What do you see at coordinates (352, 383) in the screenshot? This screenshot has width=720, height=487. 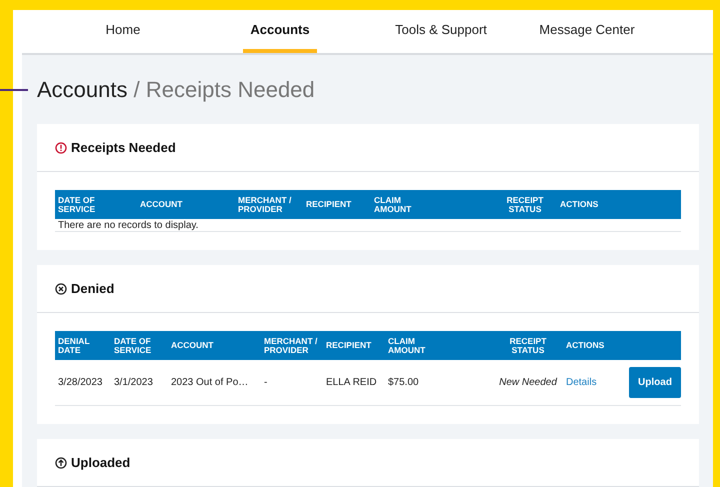 I see `table-cell-text: ELLA REID` at bounding box center [352, 383].